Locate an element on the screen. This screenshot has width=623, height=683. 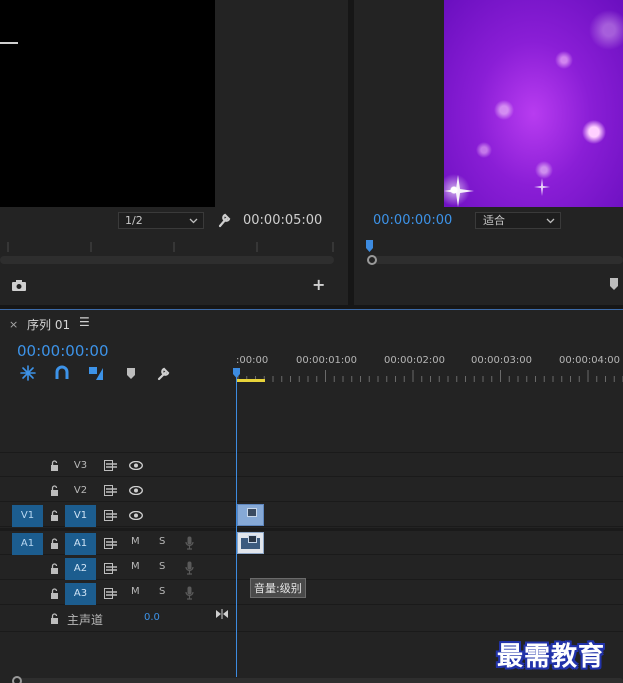
add-marker-icon is located at coordinates (132, 373).